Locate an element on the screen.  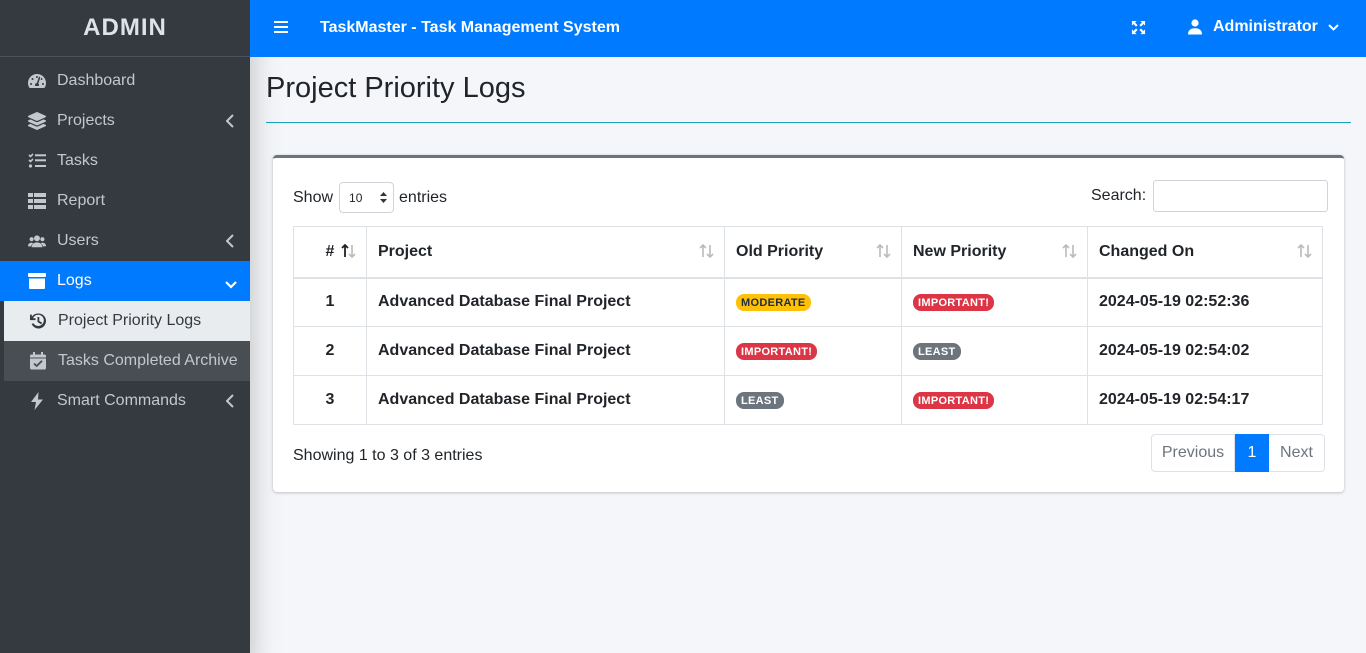
history-icon is located at coordinates (38, 321).